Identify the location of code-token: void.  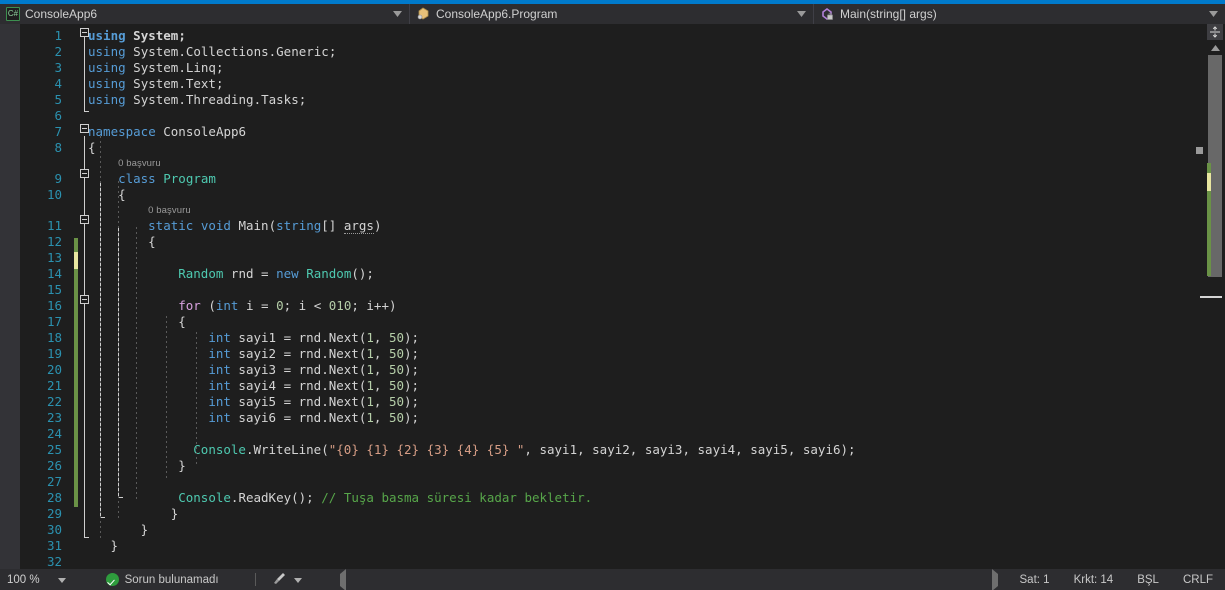
(215, 225).